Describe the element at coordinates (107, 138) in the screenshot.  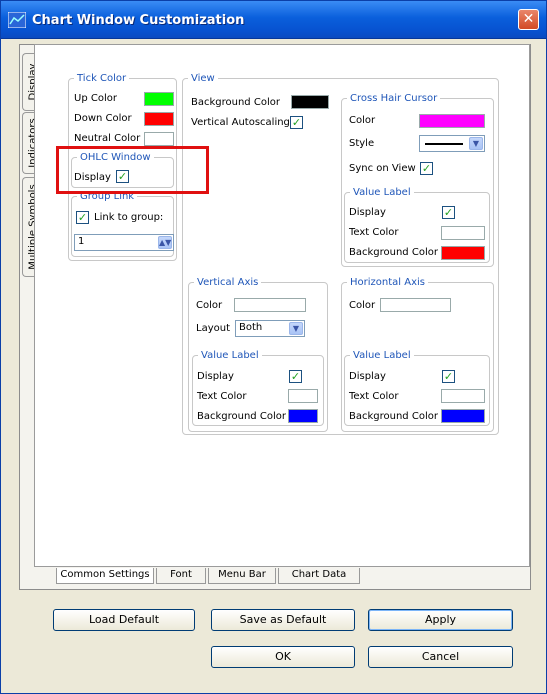
I see `neutral-color-label: Neutral Color` at that location.